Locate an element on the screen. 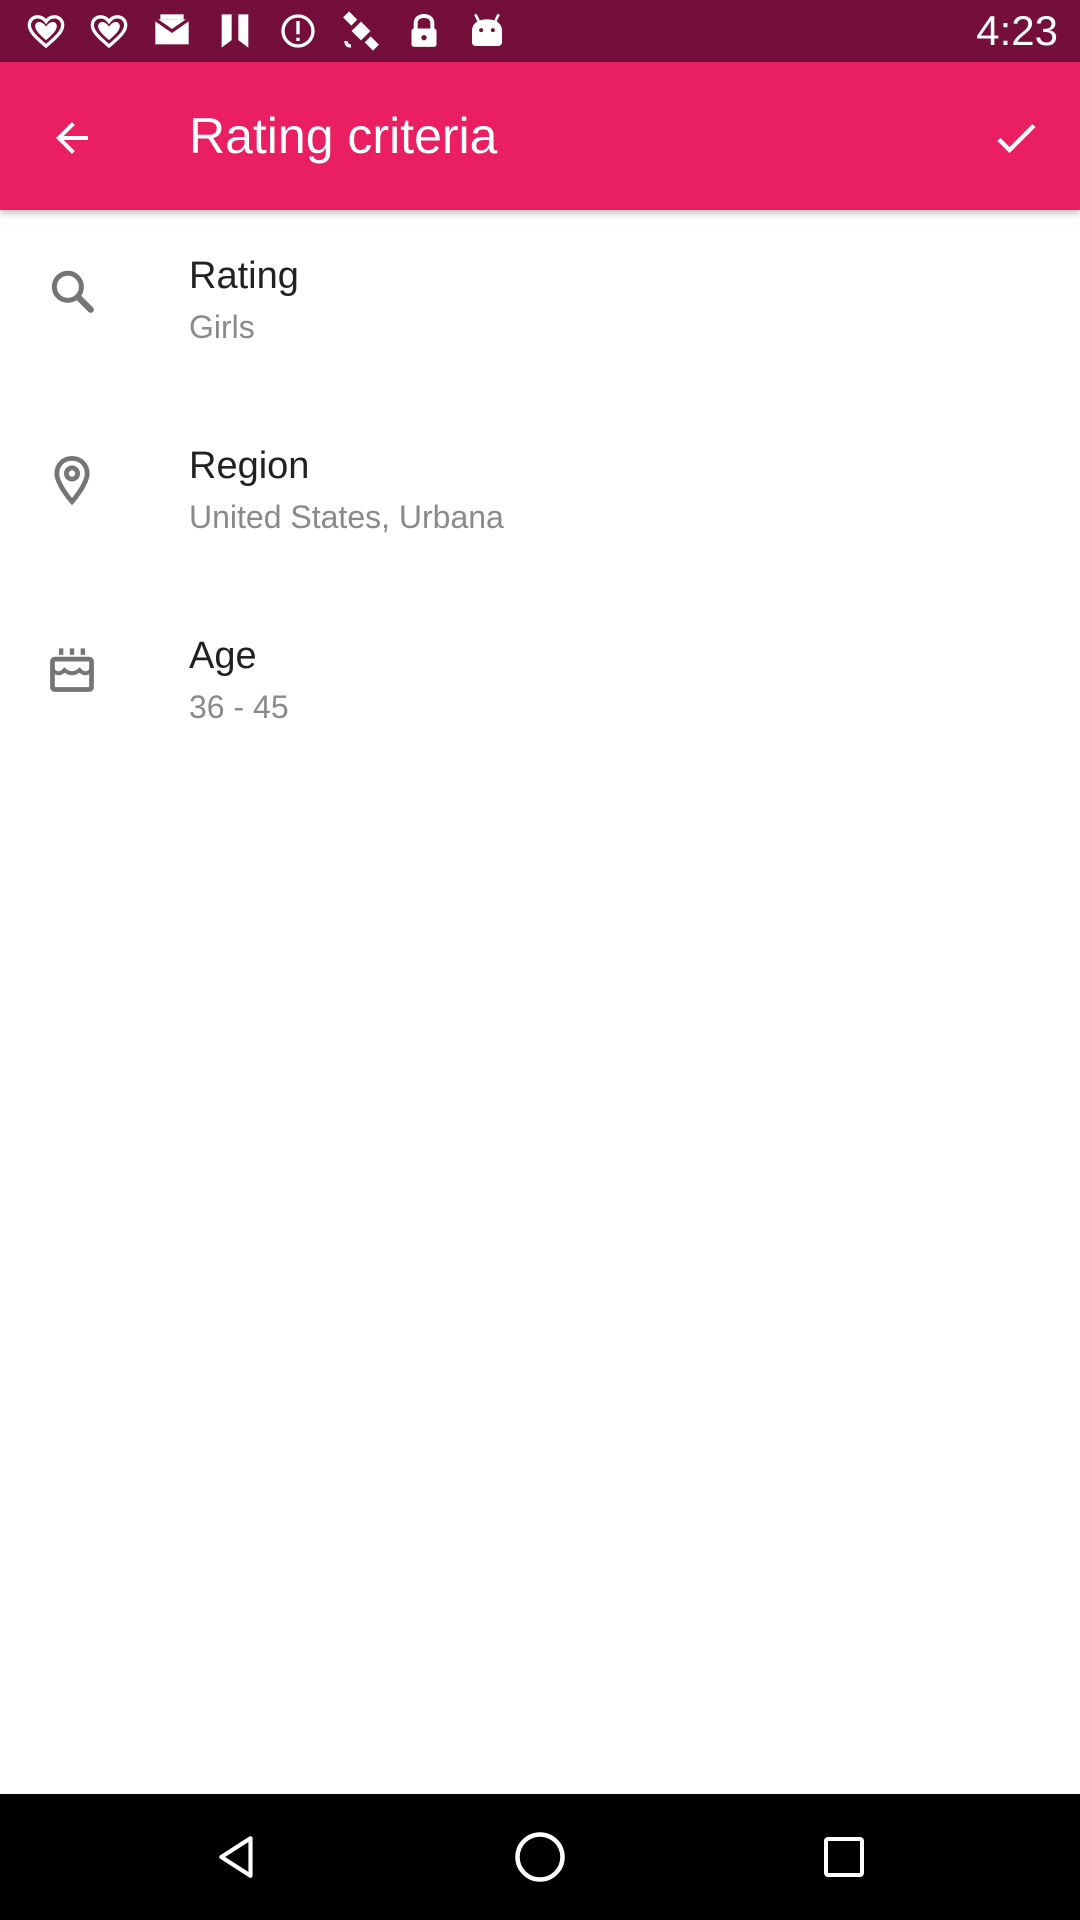 The width and height of the screenshot is (1080, 1920). criteria-title: Rating is located at coordinates (244, 276).